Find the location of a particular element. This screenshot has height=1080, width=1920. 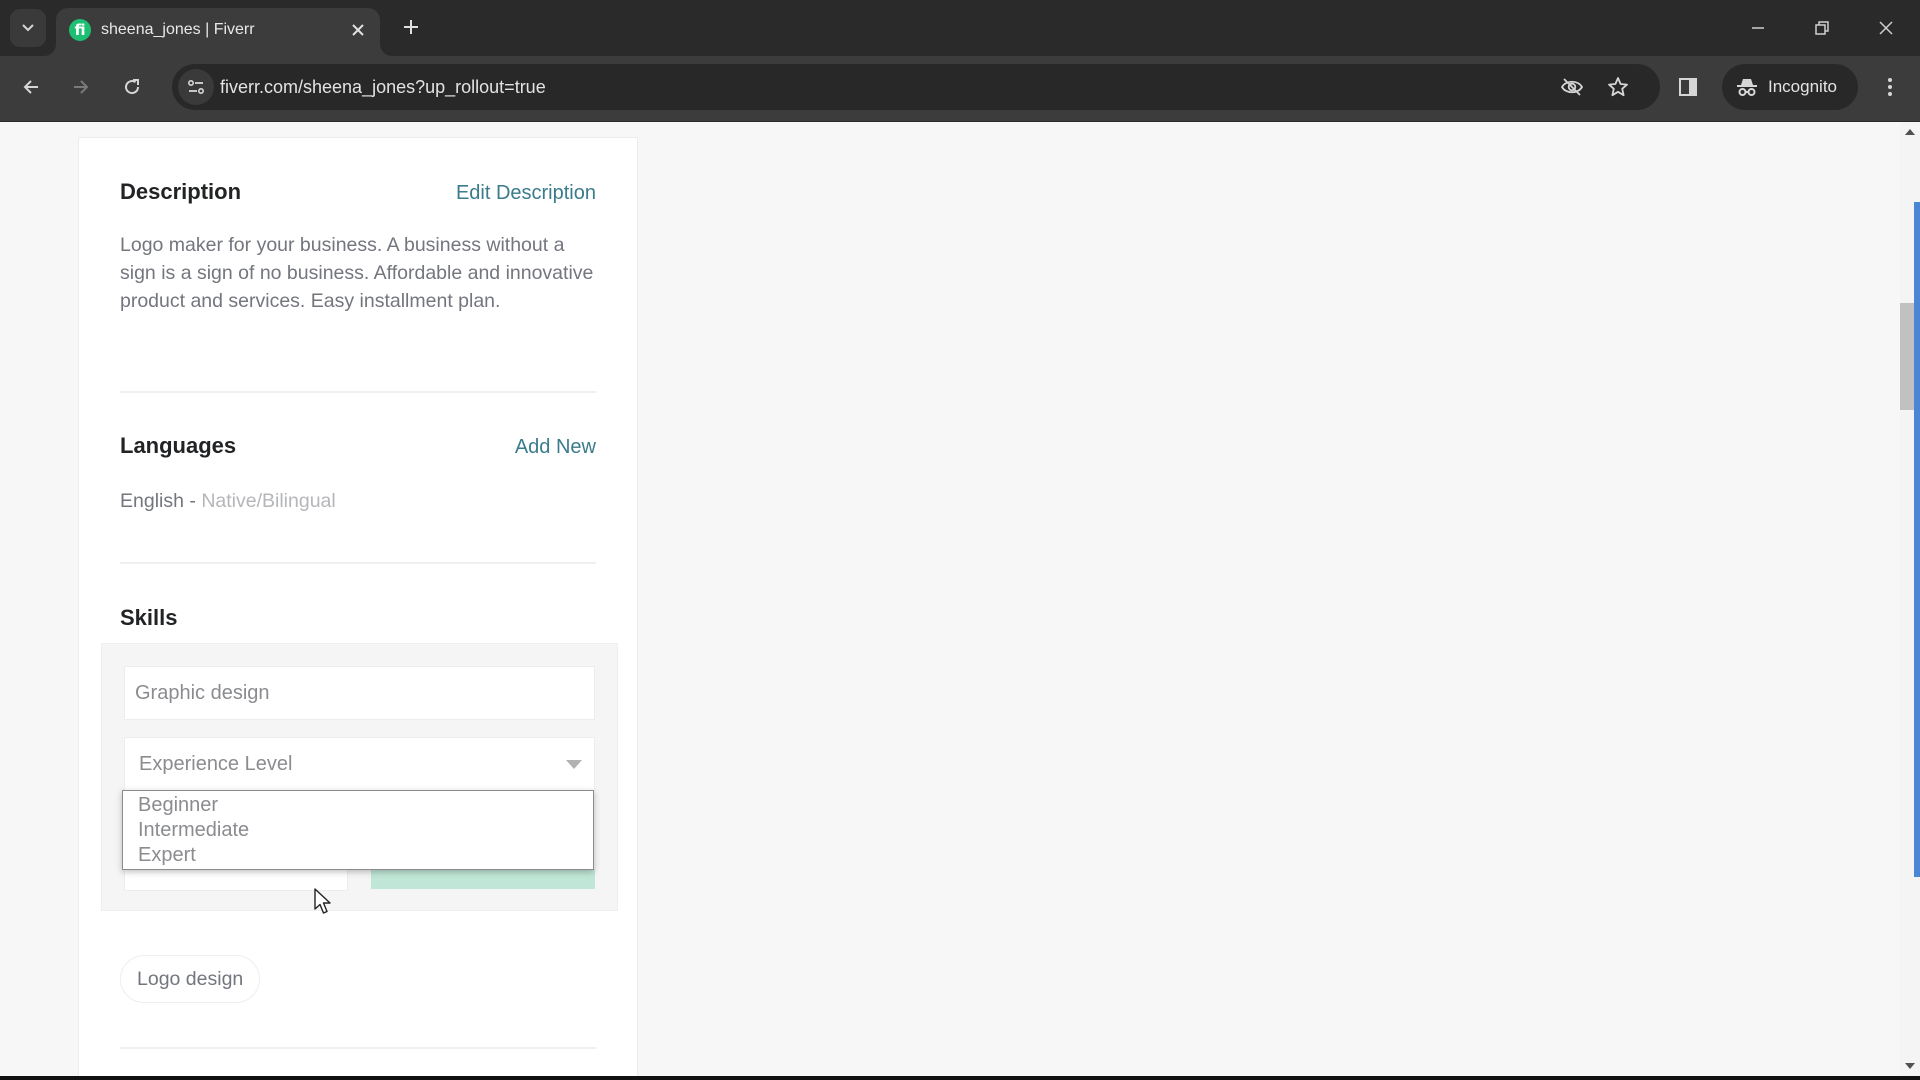

side-panel-button is located at coordinates (1688, 87).